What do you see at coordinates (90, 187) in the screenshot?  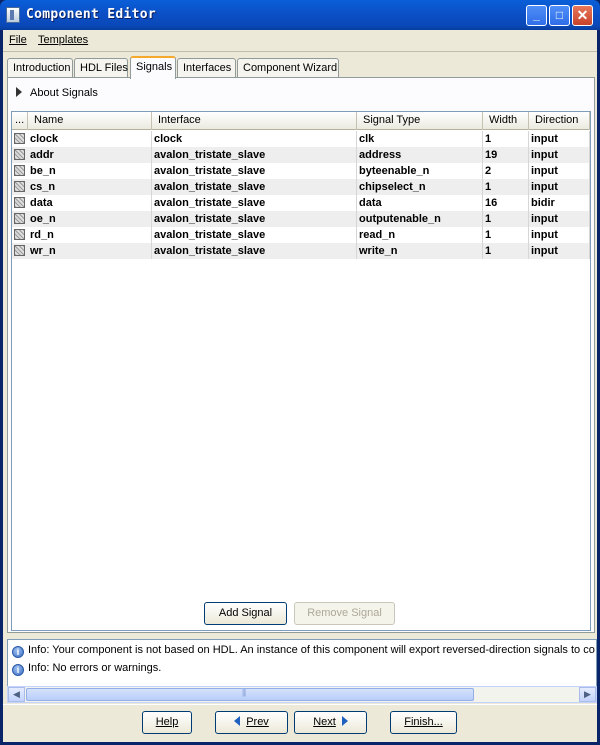 I see `cell-name: cs_n` at bounding box center [90, 187].